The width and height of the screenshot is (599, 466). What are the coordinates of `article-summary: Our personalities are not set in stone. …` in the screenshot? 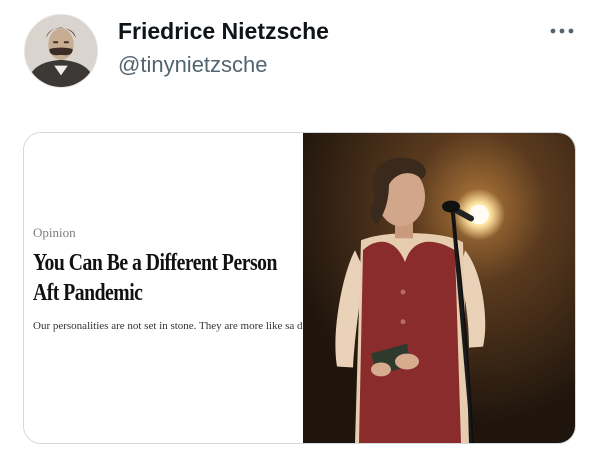 It's located at (168, 326).